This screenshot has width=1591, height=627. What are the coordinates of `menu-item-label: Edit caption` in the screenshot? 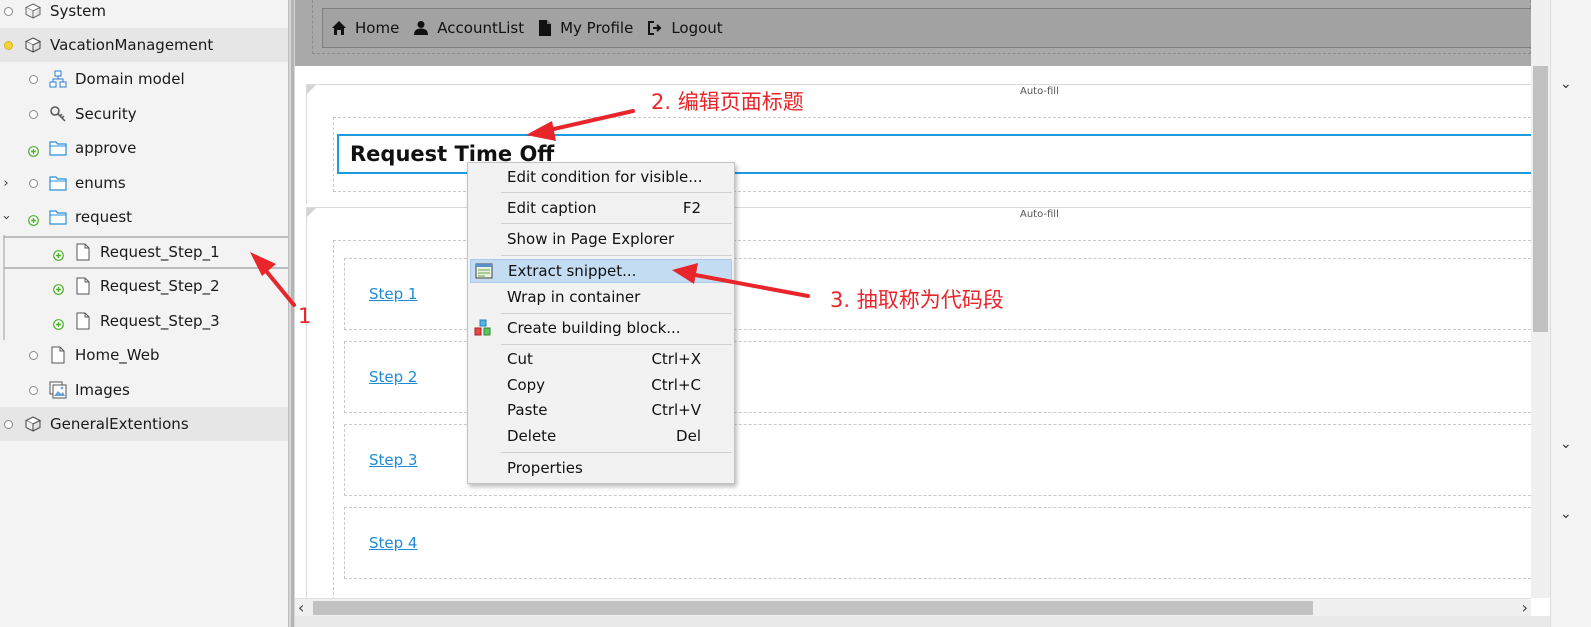 It's located at (552, 208).